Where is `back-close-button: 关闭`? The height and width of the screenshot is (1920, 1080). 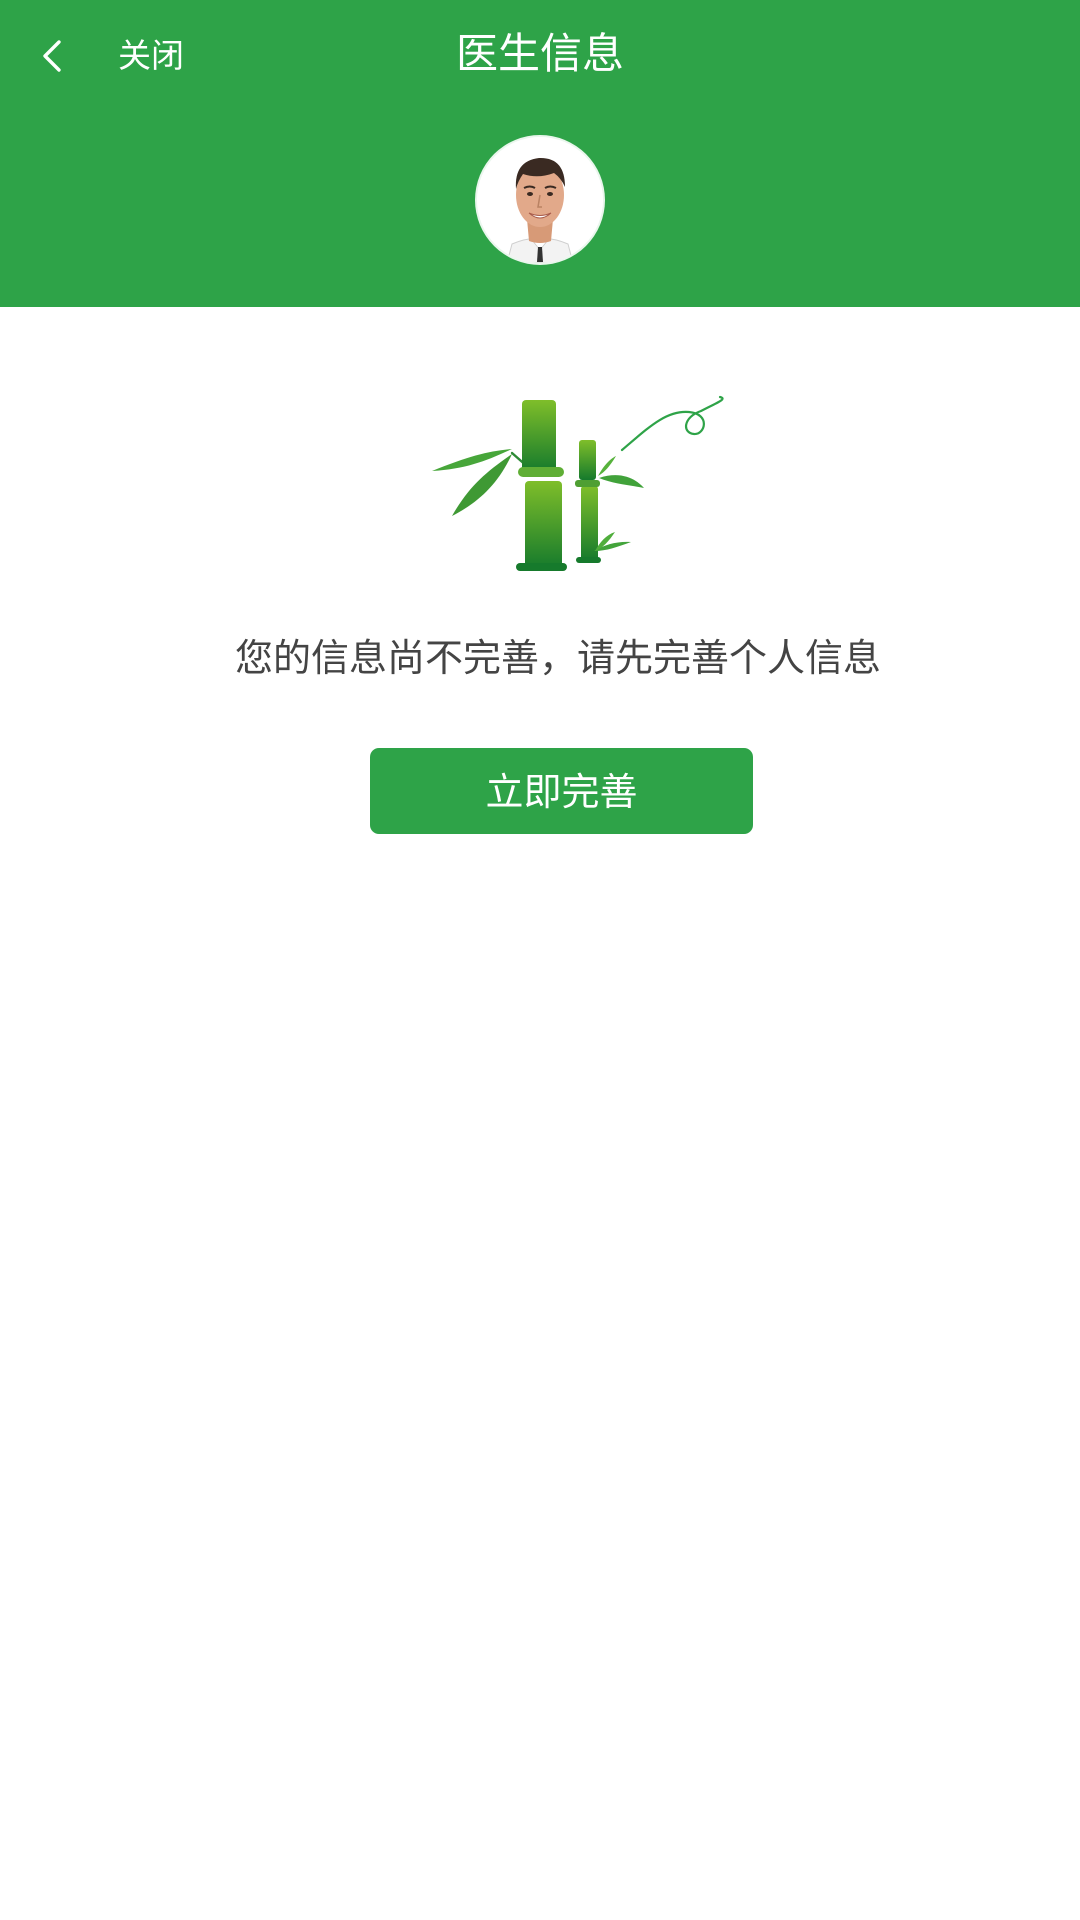
back-close-button: 关闭 is located at coordinates (134, 56).